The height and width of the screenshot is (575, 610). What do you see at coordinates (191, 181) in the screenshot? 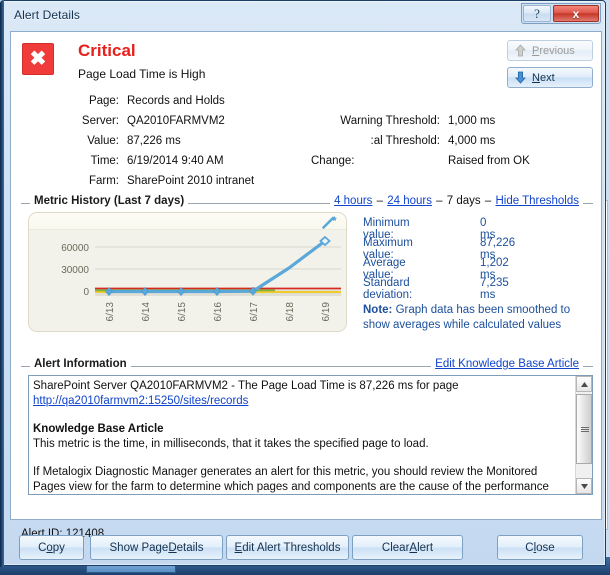
I see `detail-value-farm: SharePoint 2010 intranet` at bounding box center [191, 181].